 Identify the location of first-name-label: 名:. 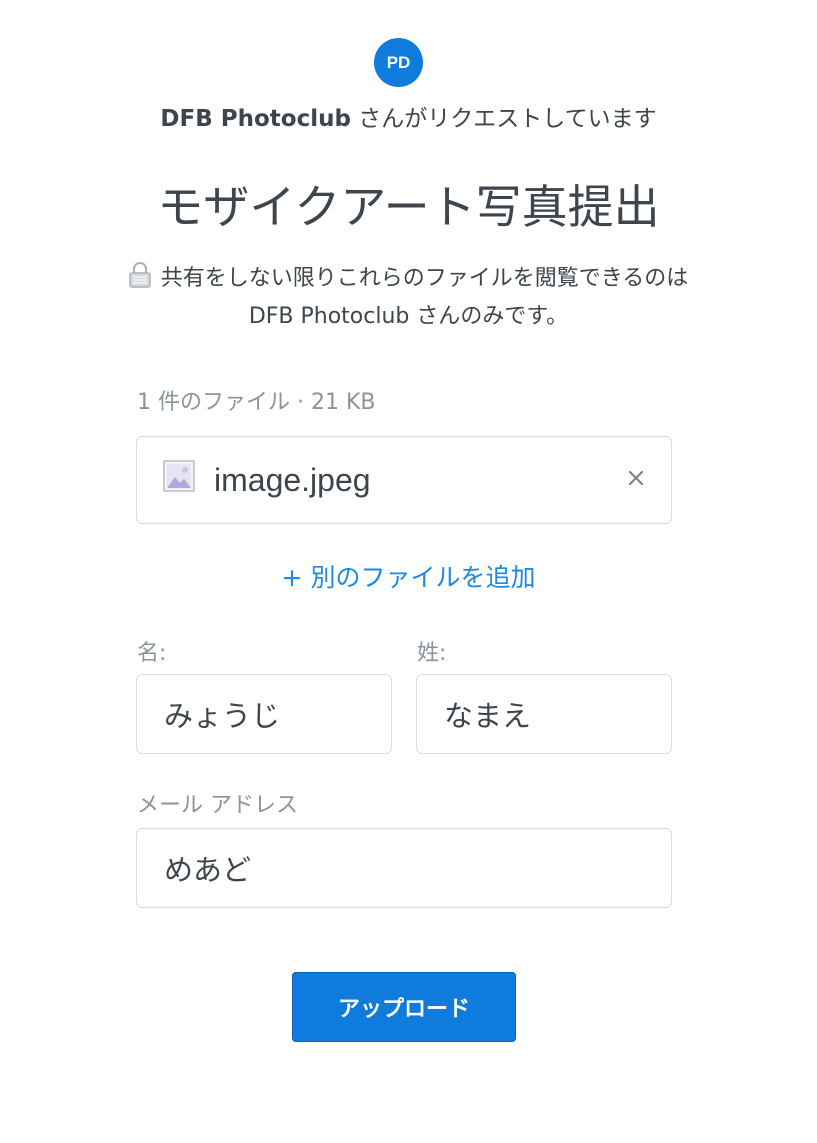
(152, 653).